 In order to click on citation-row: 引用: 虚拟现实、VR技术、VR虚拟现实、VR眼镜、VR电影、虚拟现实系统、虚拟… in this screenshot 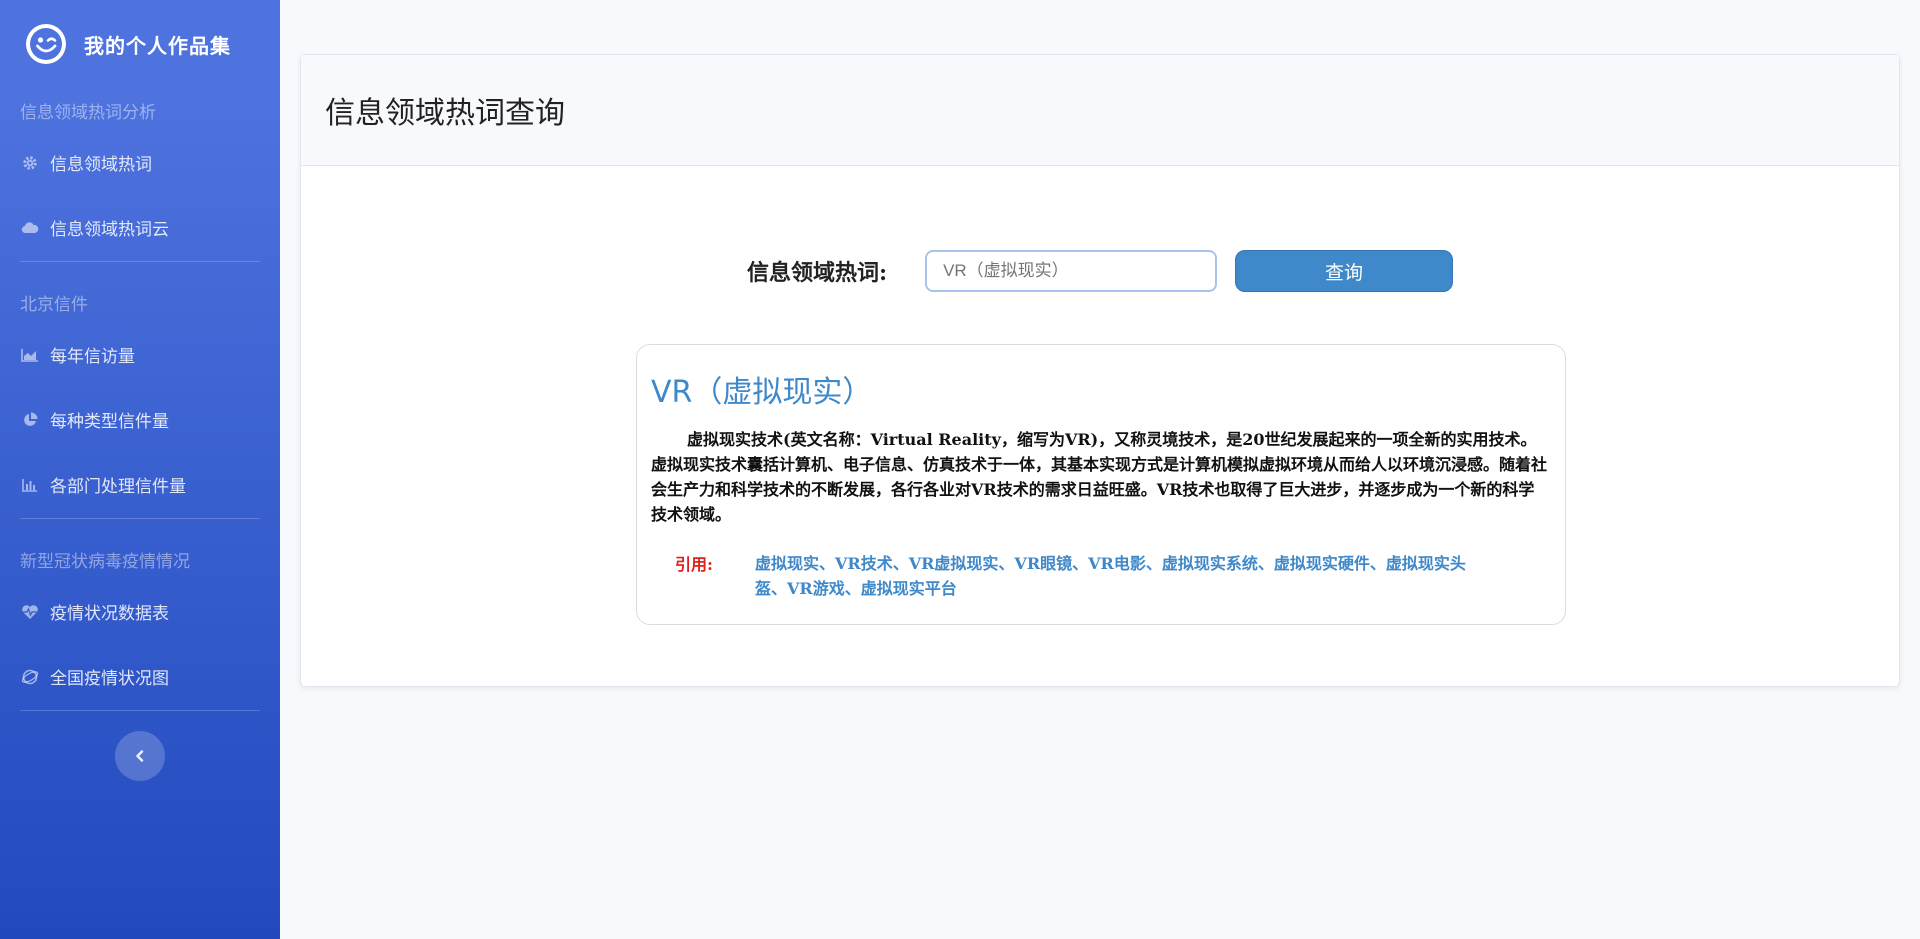, I will do `click(1101, 576)`.